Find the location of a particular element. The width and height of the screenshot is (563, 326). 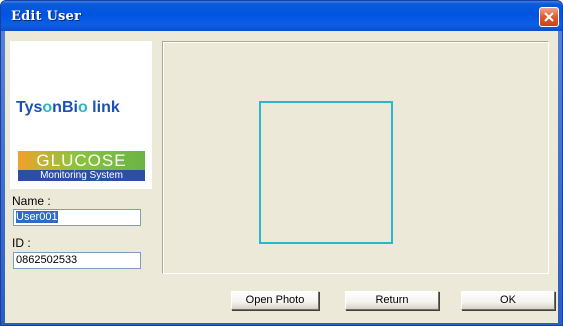

photo-frame is located at coordinates (326, 172).